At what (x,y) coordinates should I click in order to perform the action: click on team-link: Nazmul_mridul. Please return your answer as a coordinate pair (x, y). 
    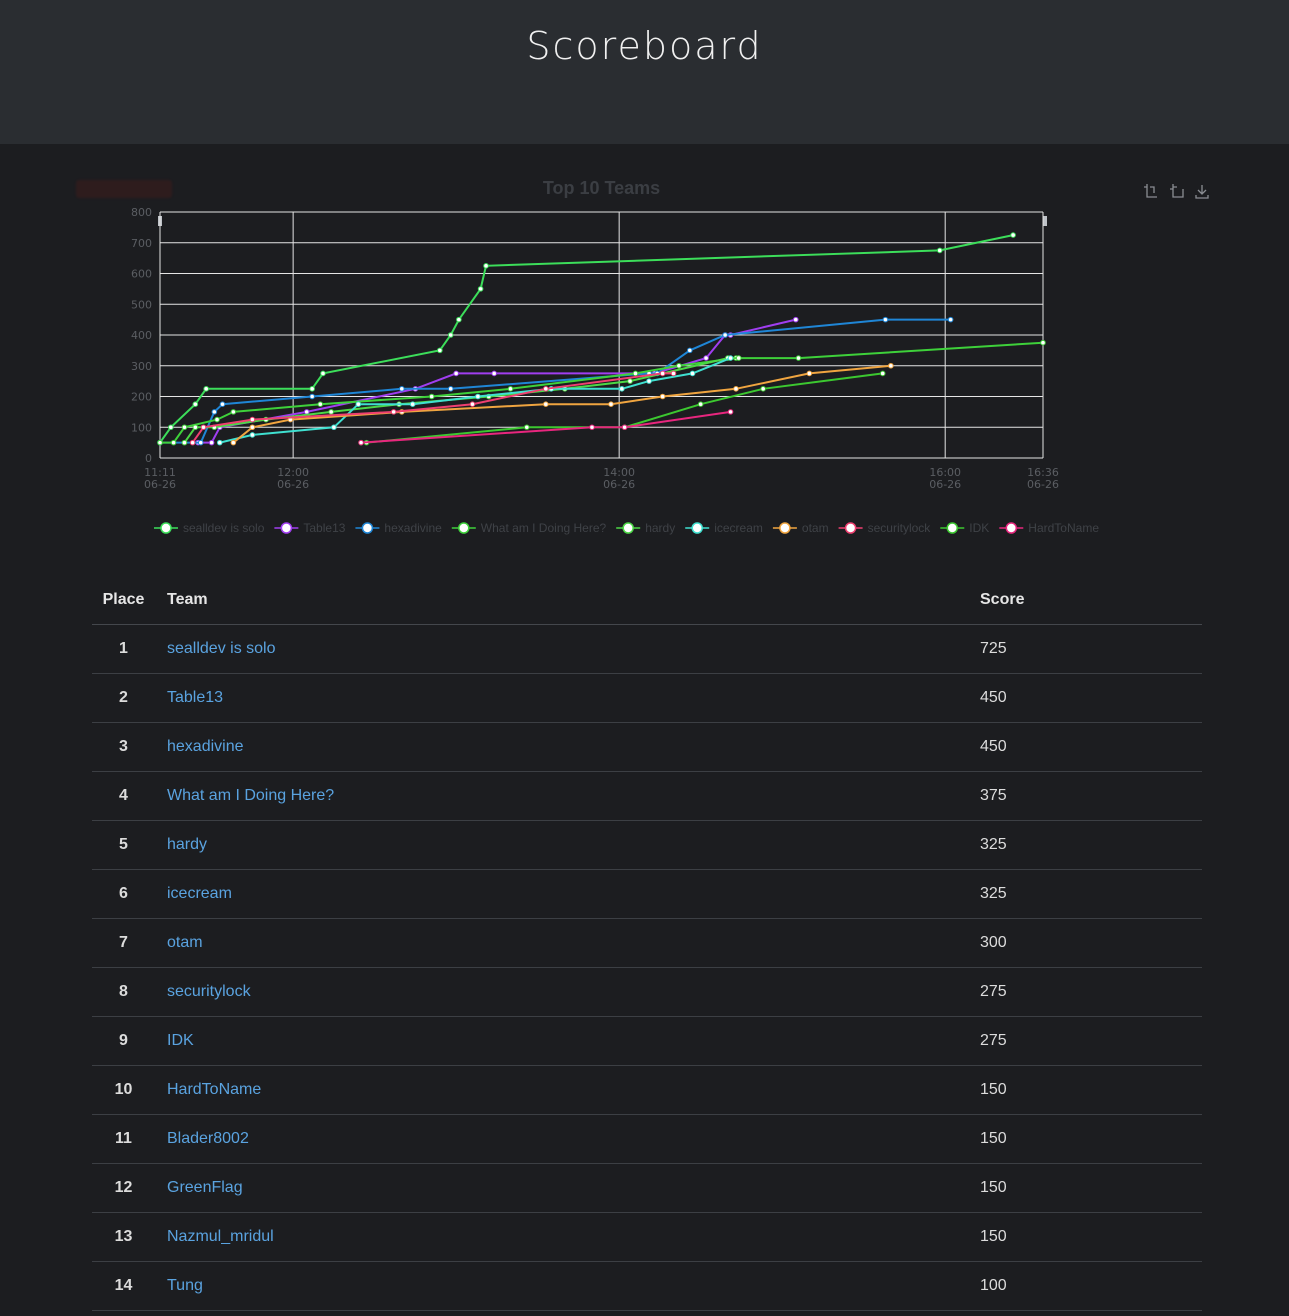
    Looking at the image, I should click on (220, 1236).